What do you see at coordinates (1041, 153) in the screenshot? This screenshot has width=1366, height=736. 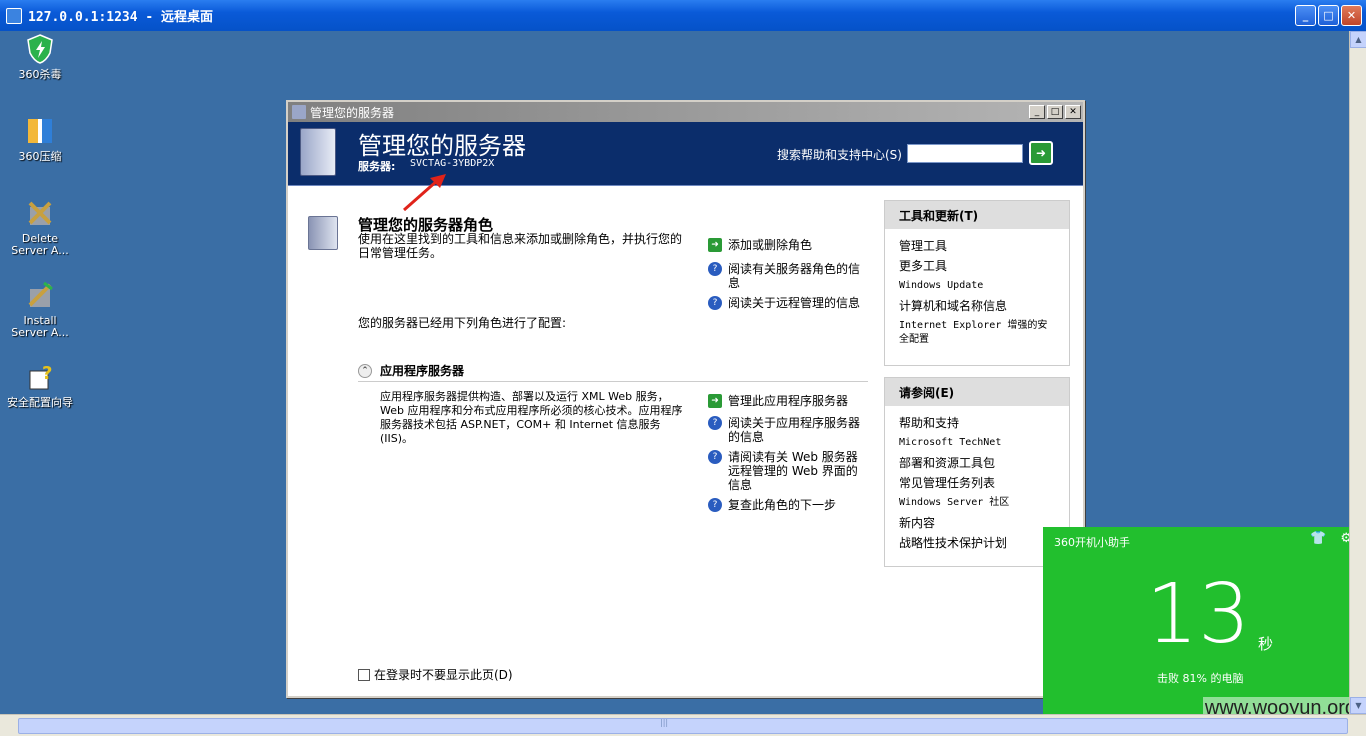 I see `search-go-button: ➜` at bounding box center [1041, 153].